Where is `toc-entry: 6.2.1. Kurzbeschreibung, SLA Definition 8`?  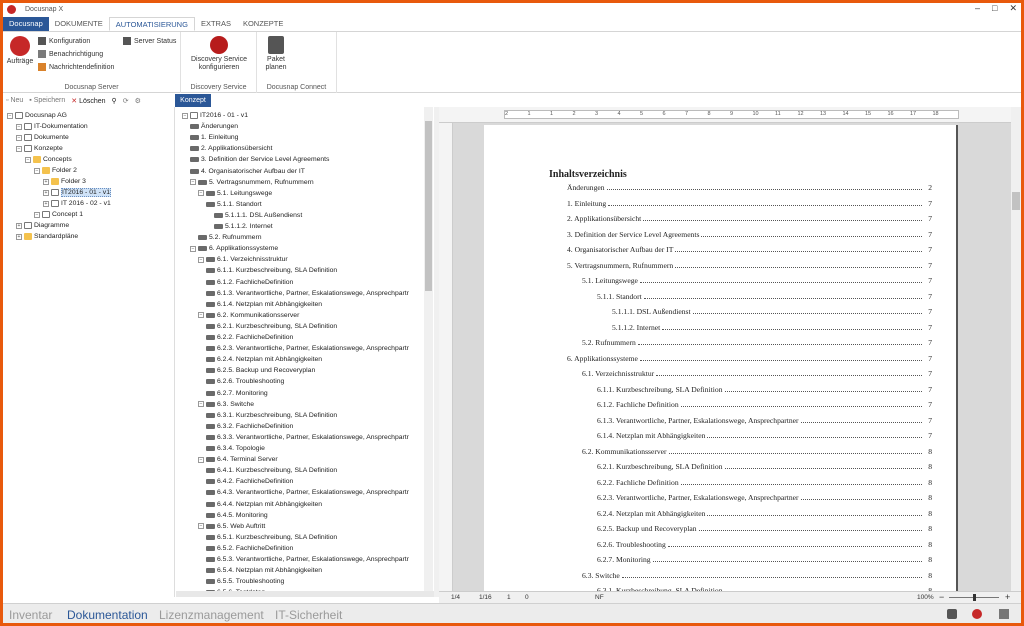
toc-entry: 6.2.1. Kurzbeschreibung, SLA Definition 8 is located at coordinates (764, 466).